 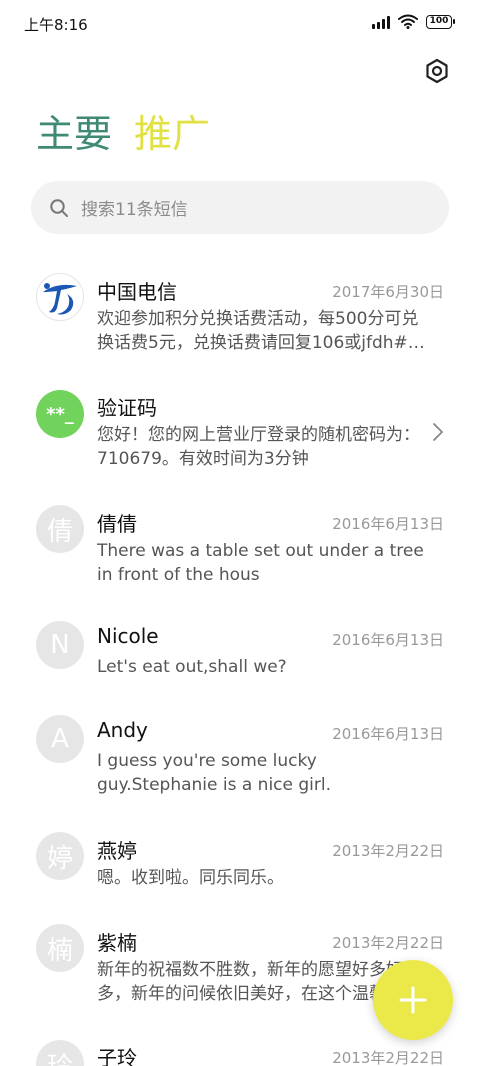 I want to click on search-placeholder: 搜索11条短信, so click(x=134, y=210).